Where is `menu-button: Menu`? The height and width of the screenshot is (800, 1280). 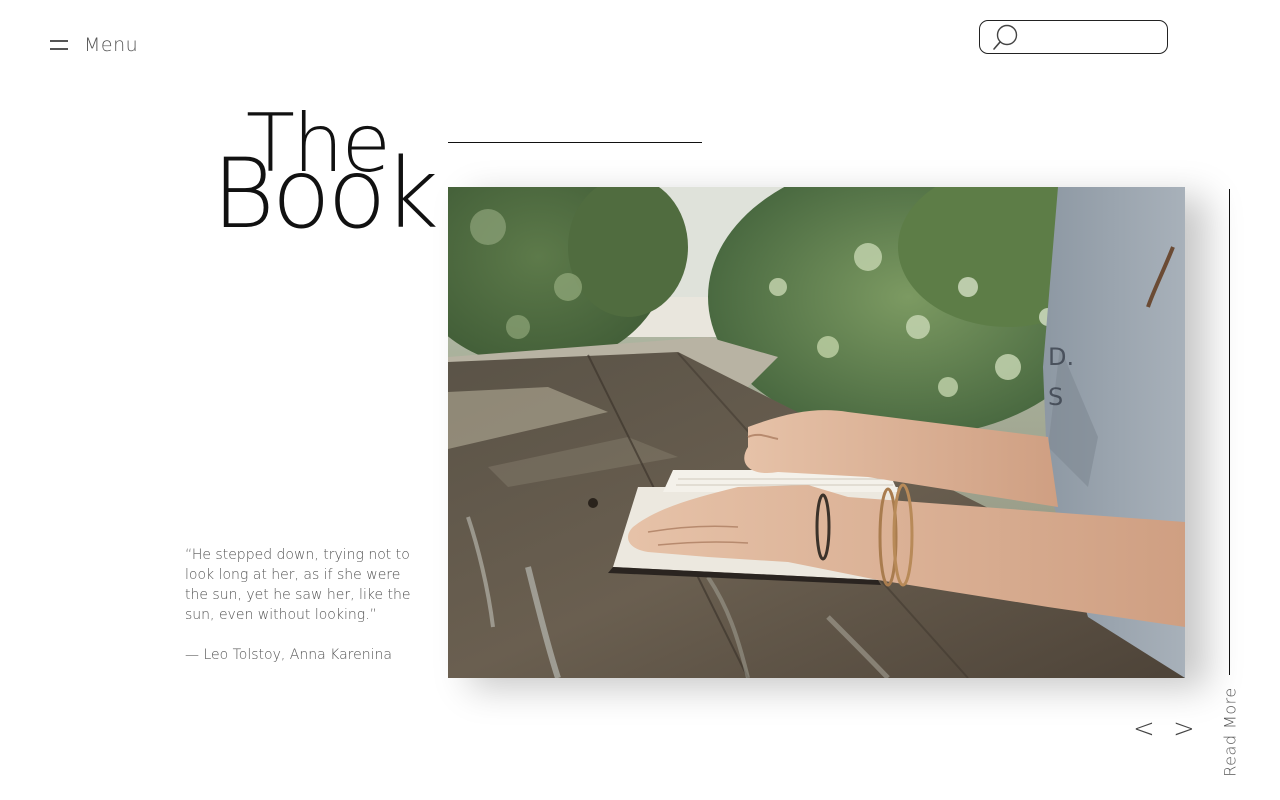 menu-button: Menu is located at coordinates (94, 45).